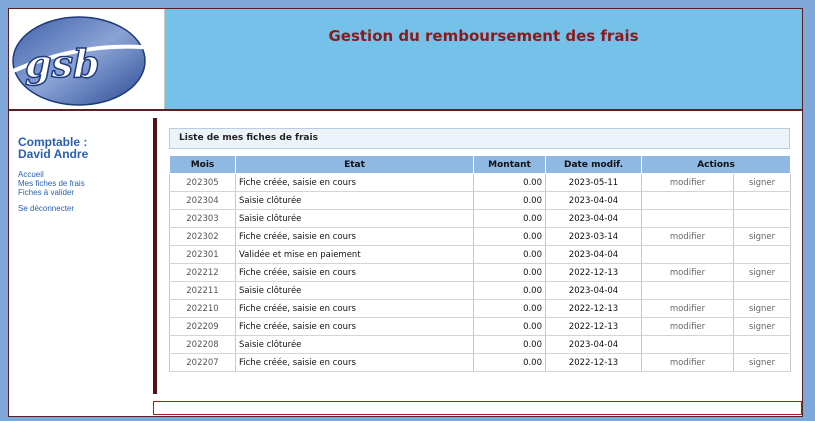  I want to click on page-title: Gestion du remboursement des frais, so click(483, 36).